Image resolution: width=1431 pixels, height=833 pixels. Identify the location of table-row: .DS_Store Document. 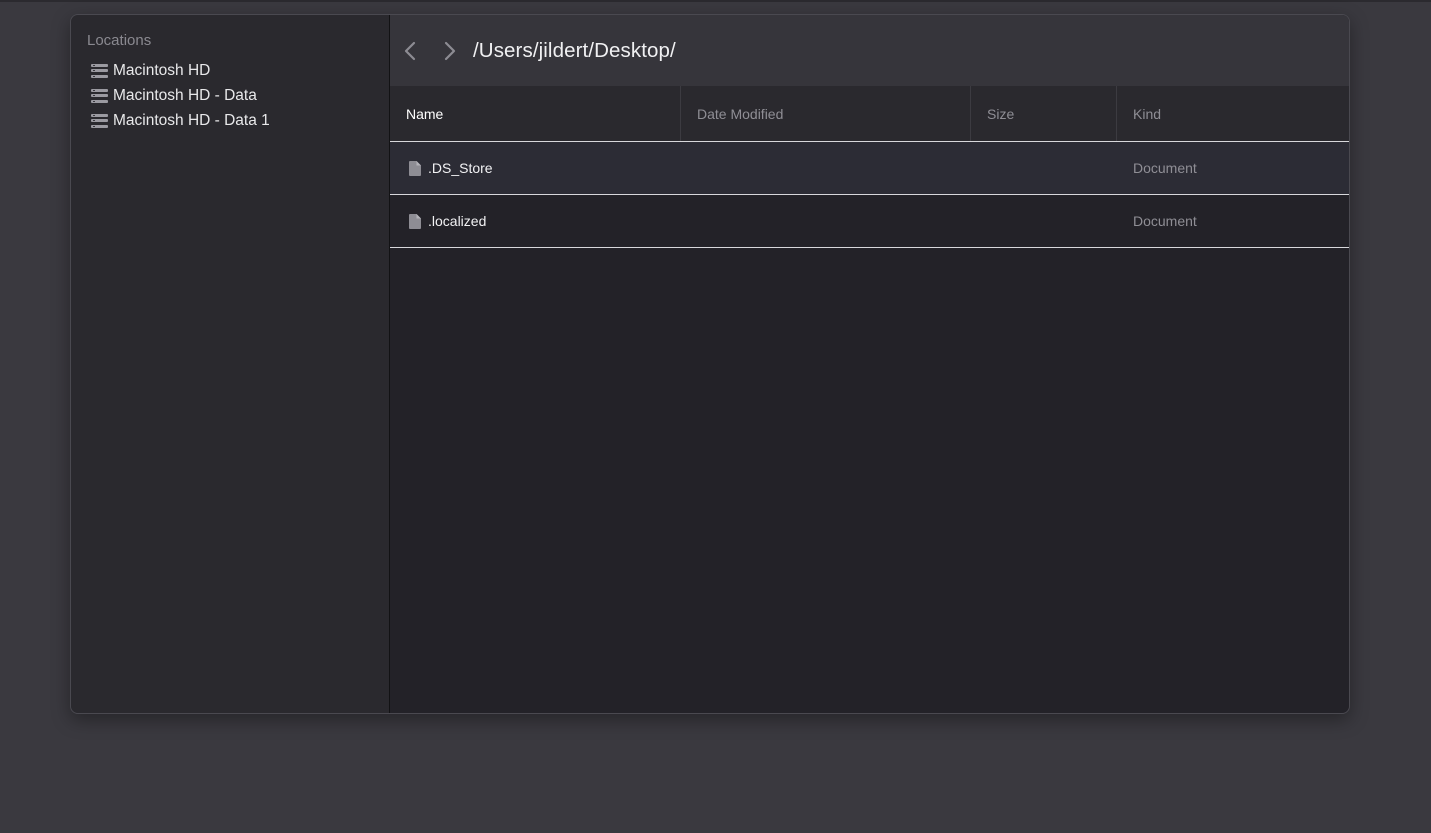
(869, 168).